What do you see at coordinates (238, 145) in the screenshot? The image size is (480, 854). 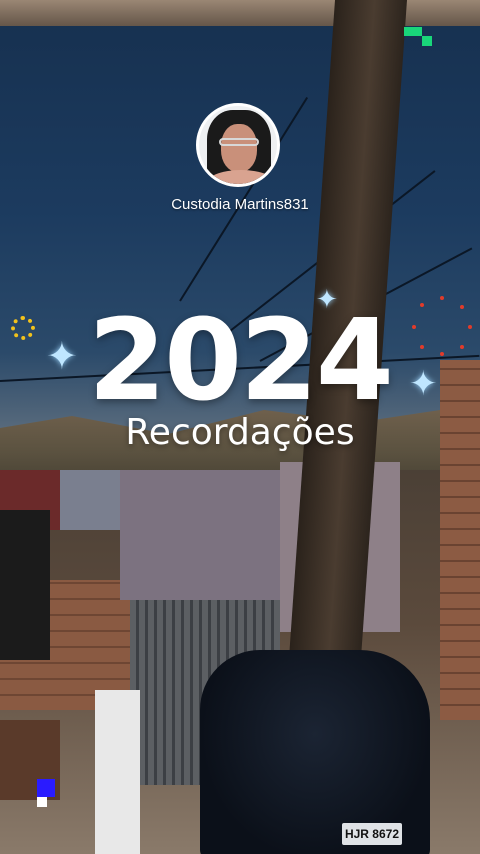 I see `profile-avatar` at bounding box center [238, 145].